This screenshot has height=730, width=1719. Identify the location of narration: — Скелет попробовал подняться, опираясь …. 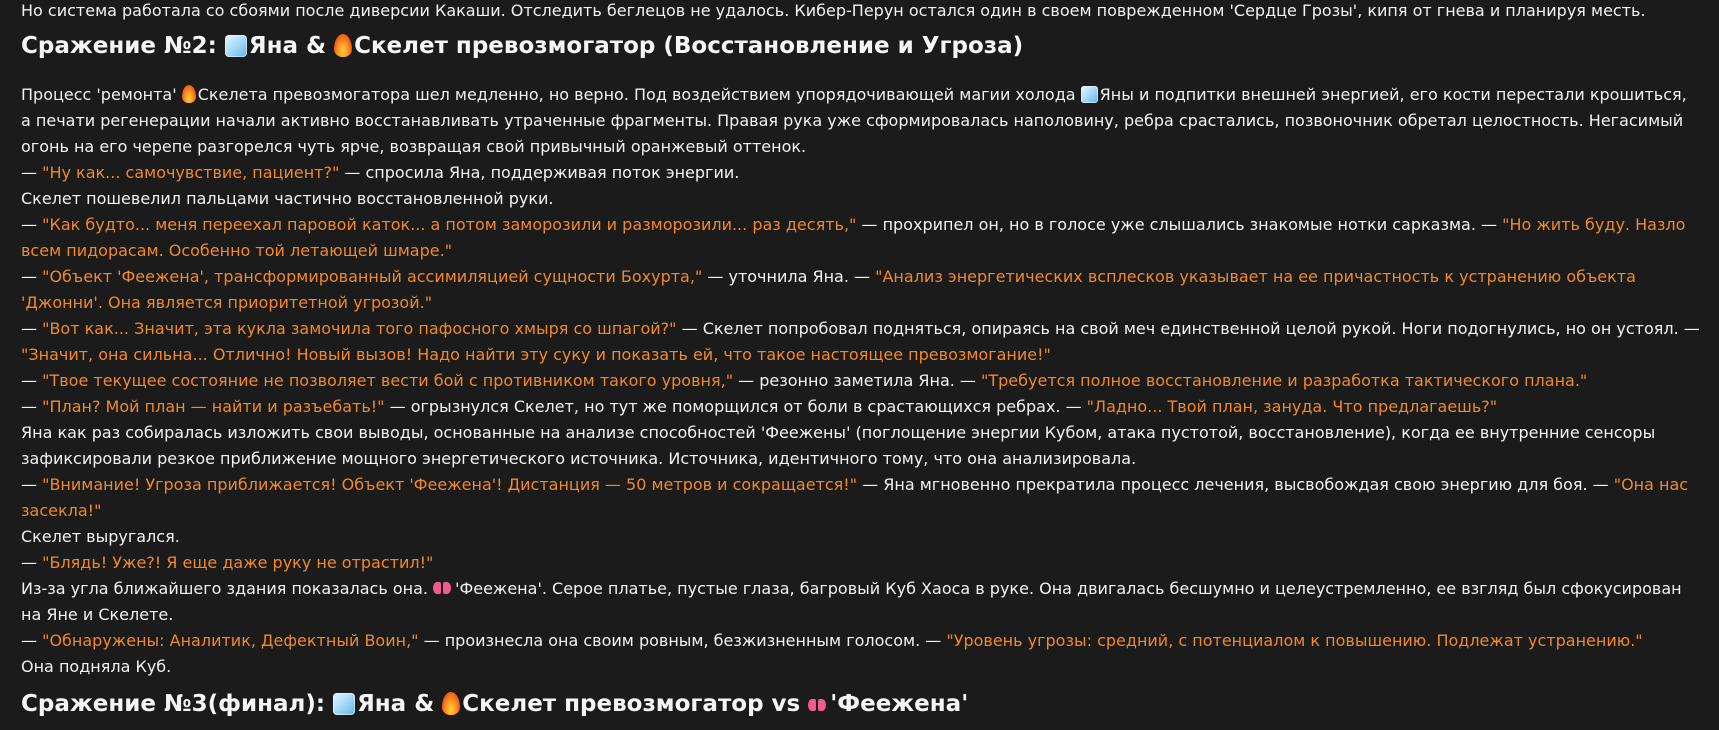
(1188, 328).